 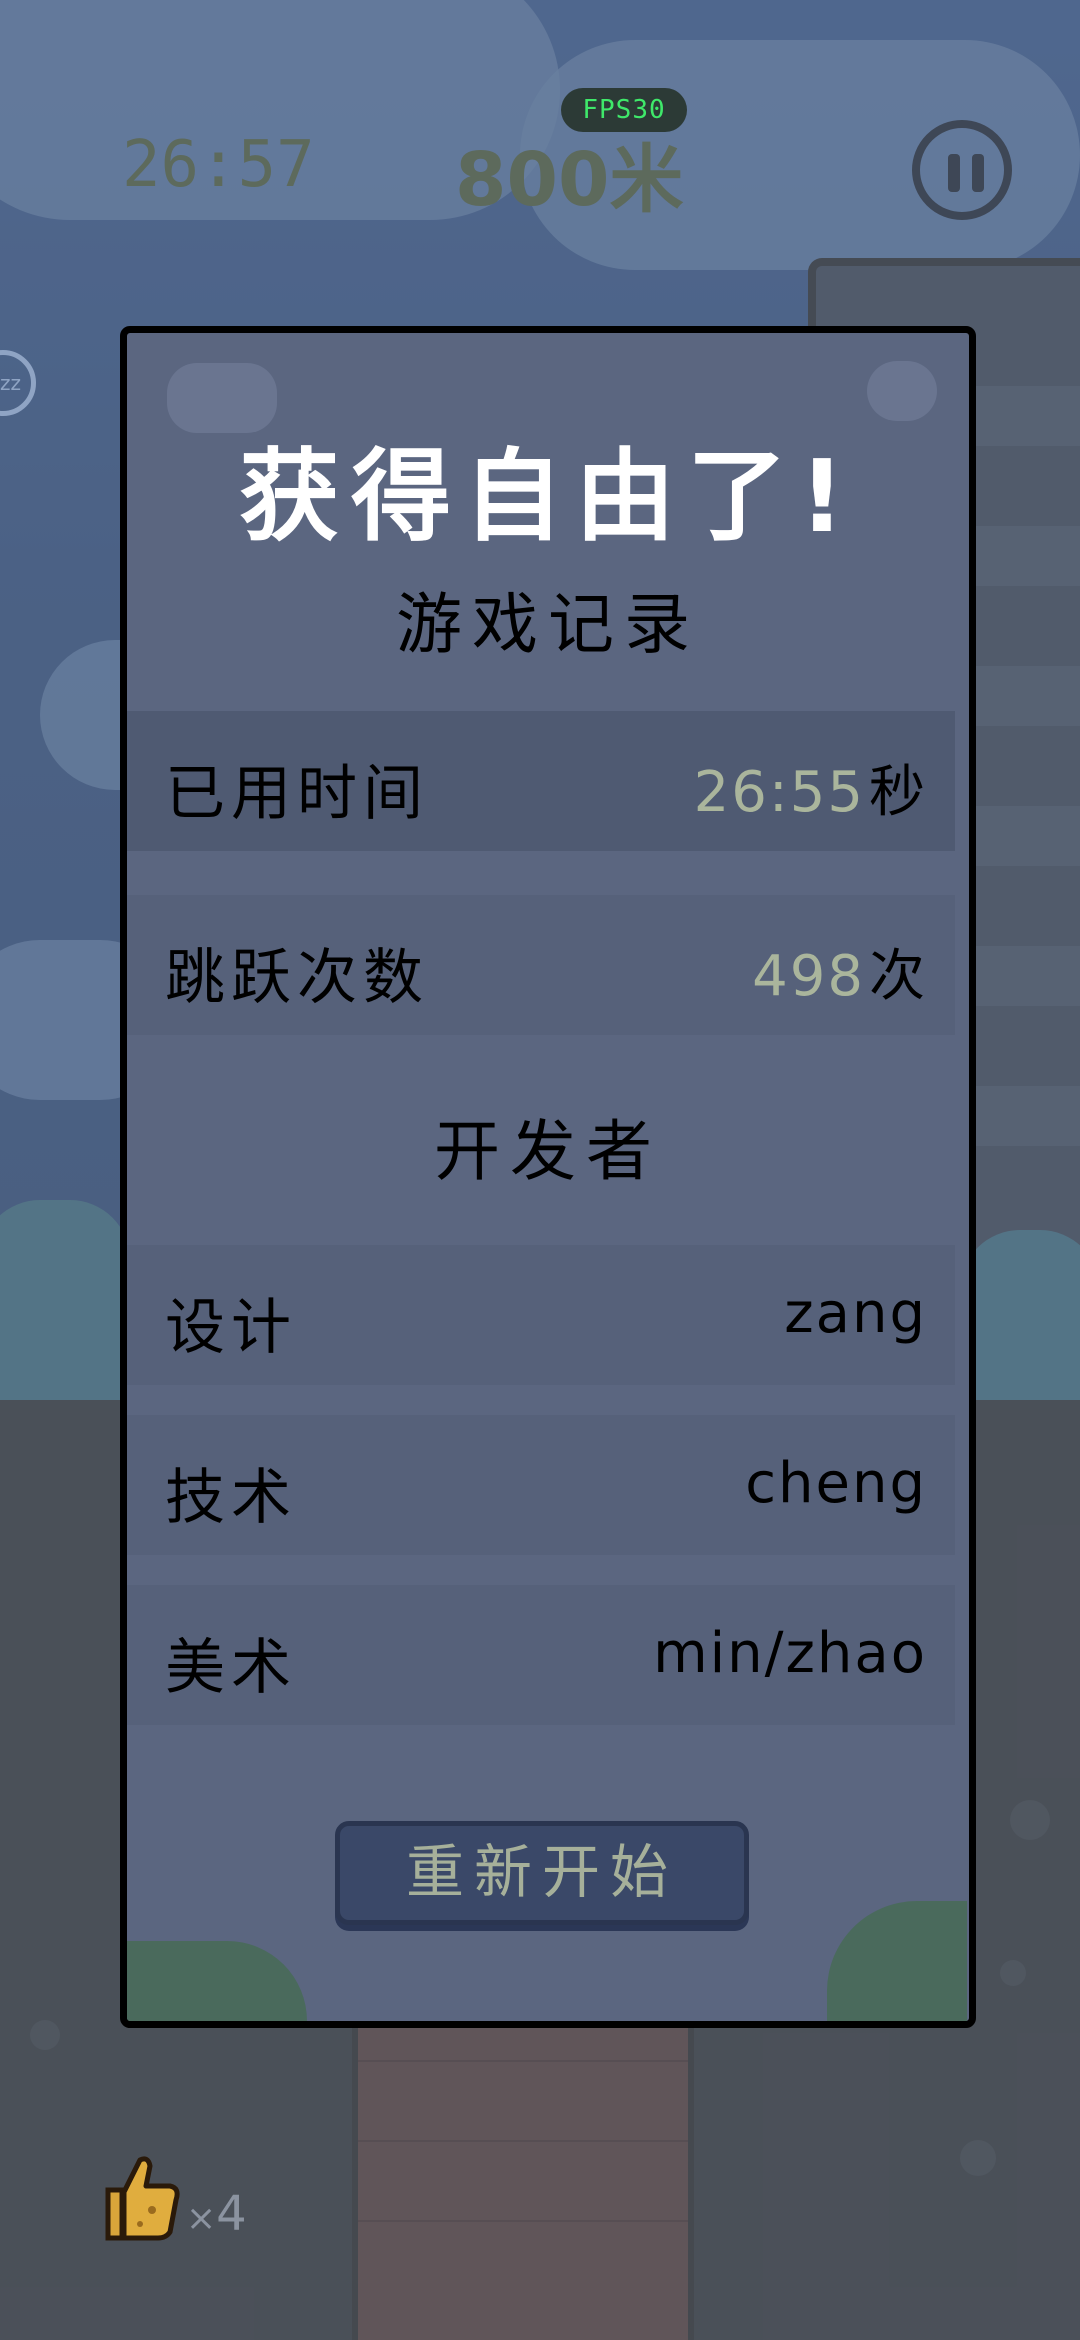 What do you see at coordinates (541, 1485) in the screenshot?
I see `developer-row-tech: 技术 cheng` at bounding box center [541, 1485].